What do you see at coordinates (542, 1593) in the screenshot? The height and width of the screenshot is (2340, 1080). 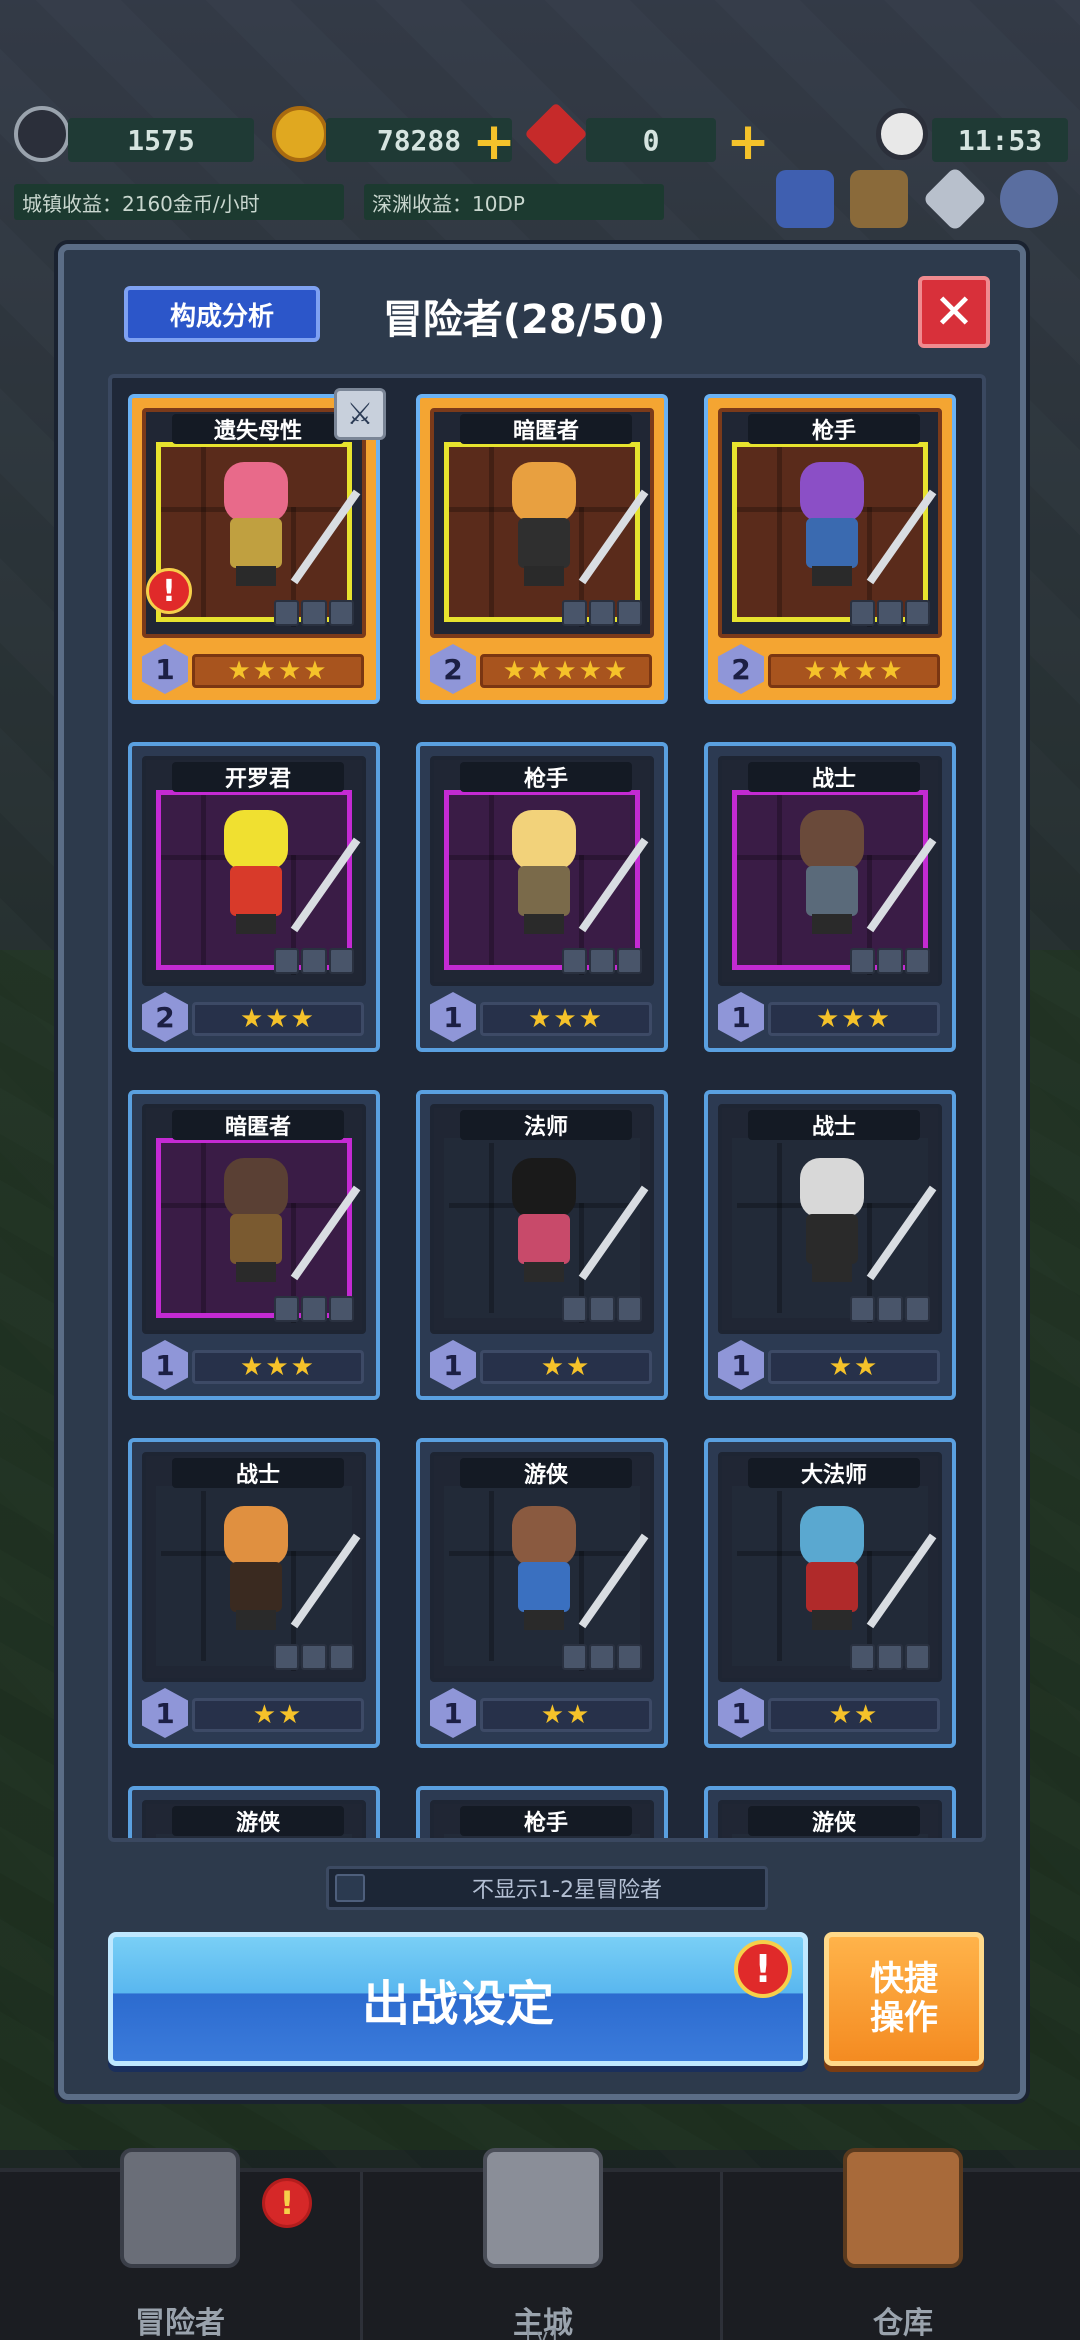 I see `adventurer-card: 游侠 1 ★★` at bounding box center [542, 1593].